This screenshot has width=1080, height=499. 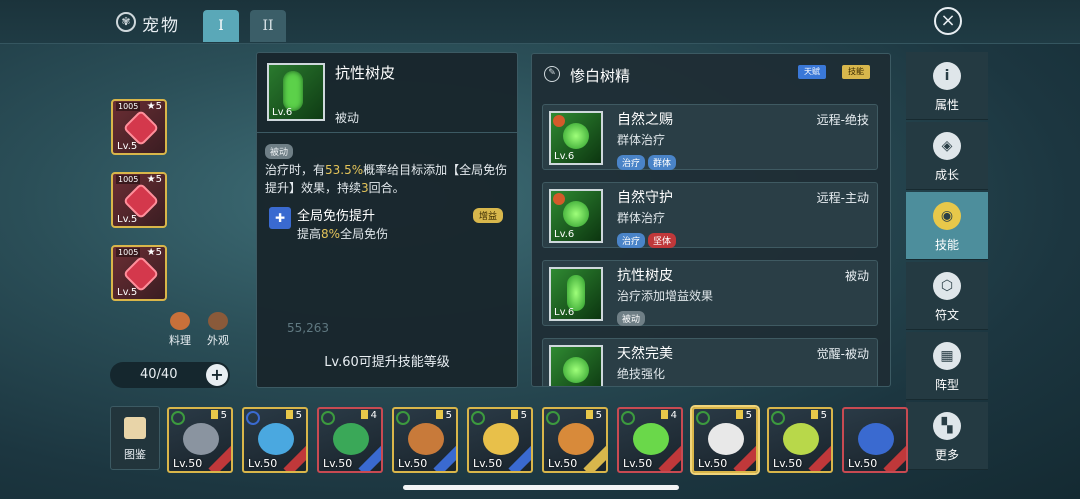 What do you see at coordinates (842, 198) in the screenshot?
I see `skill-kind: 远程-主动` at bounding box center [842, 198].